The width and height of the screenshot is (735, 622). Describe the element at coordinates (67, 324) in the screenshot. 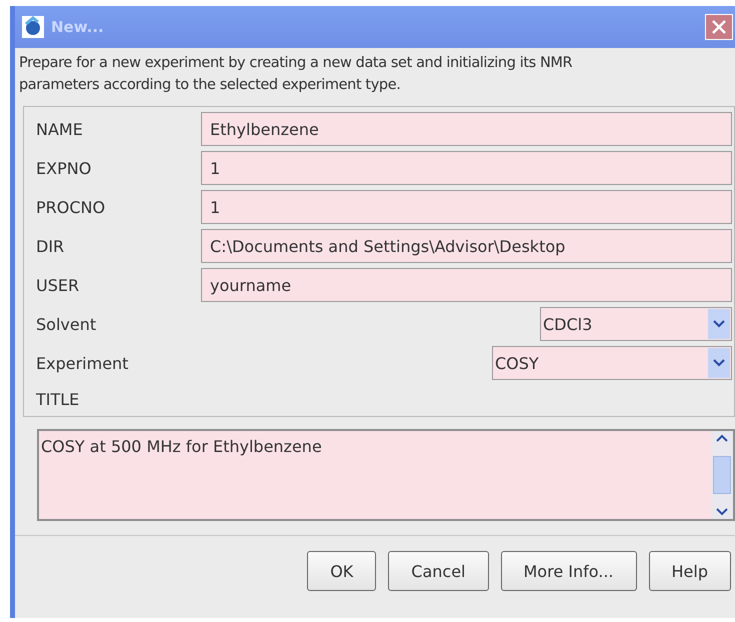

I see `field-label: Solvent` at that location.